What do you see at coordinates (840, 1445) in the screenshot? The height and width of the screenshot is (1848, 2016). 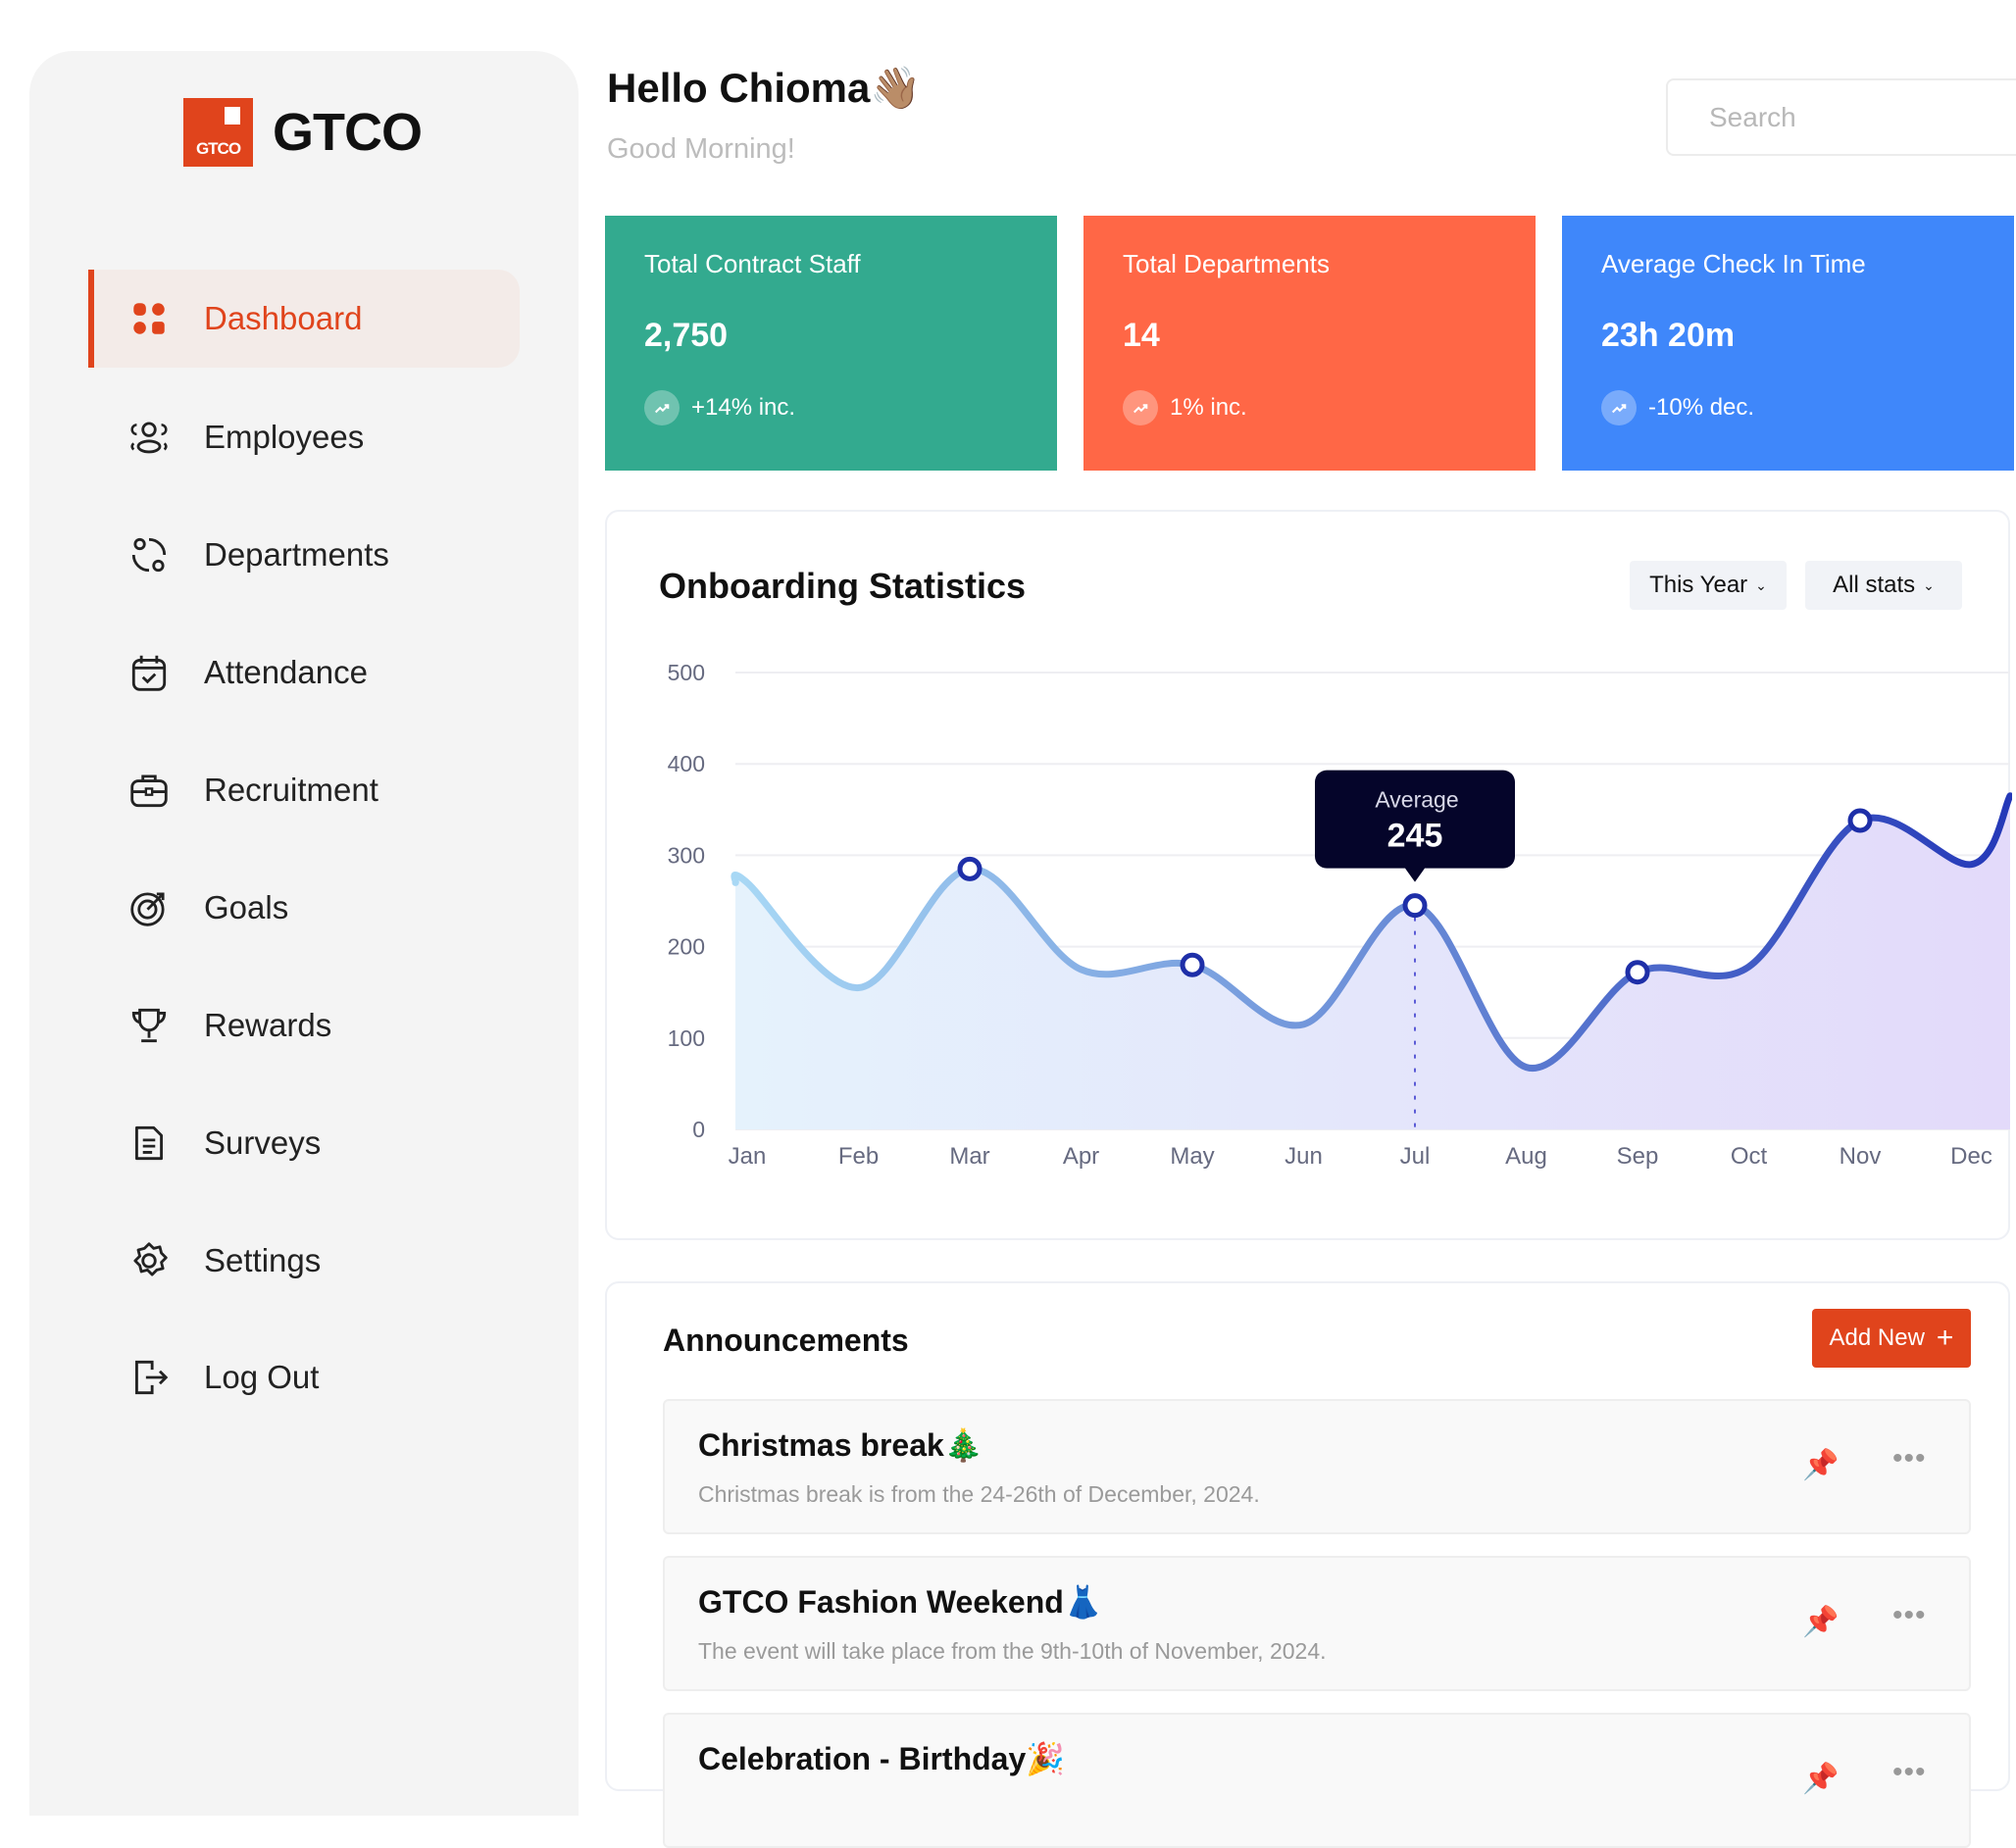 I see `announcement-title: Christmas break🎄` at bounding box center [840, 1445].